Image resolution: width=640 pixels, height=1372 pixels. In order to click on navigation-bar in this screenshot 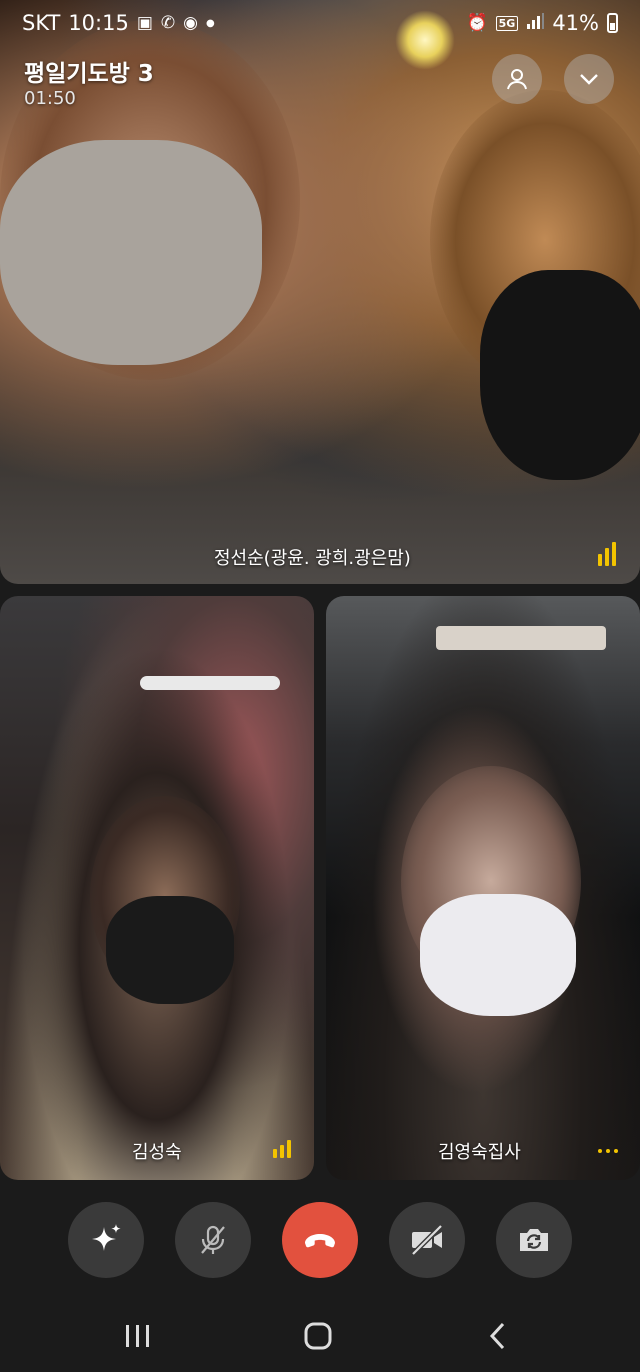, I will do `click(320, 1336)`.